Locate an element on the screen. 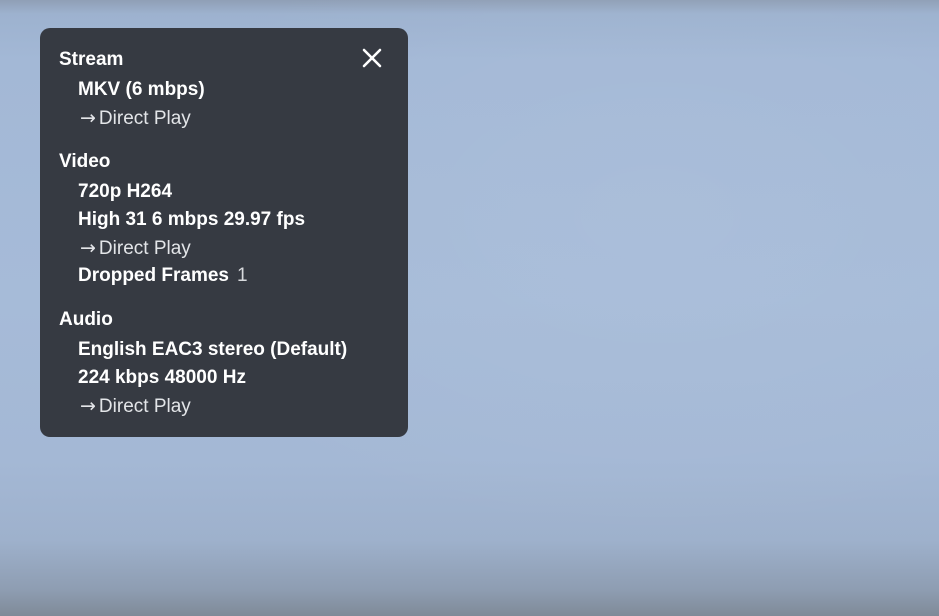 This screenshot has width=939, height=616. stream-section: Stream MKV (6 mbps) → Direct Play is located at coordinates (224, 90).